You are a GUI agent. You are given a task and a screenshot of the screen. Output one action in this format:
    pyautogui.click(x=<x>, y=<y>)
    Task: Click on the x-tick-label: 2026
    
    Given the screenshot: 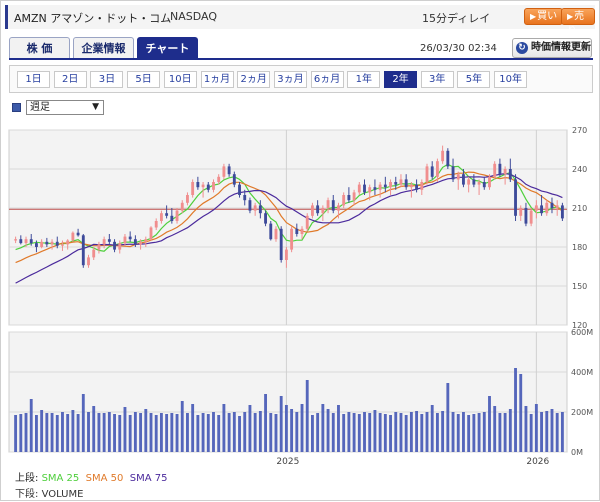 What is the action you would take?
    pyautogui.click(x=537, y=462)
    